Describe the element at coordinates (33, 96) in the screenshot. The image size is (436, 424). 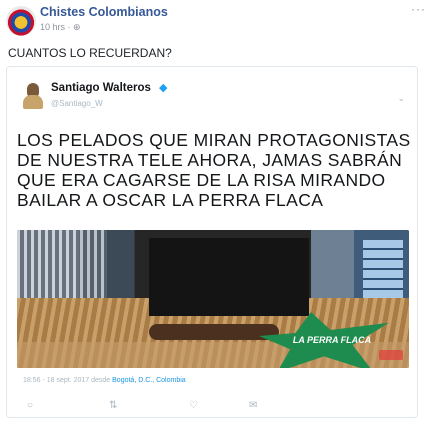
I see `tweet-author-avatar` at that location.